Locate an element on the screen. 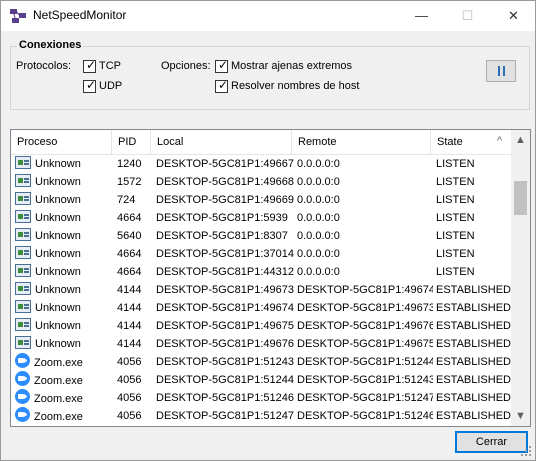 The height and width of the screenshot is (461, 536). connections-group-title: Conexiones is located at coordinates (50, 45).